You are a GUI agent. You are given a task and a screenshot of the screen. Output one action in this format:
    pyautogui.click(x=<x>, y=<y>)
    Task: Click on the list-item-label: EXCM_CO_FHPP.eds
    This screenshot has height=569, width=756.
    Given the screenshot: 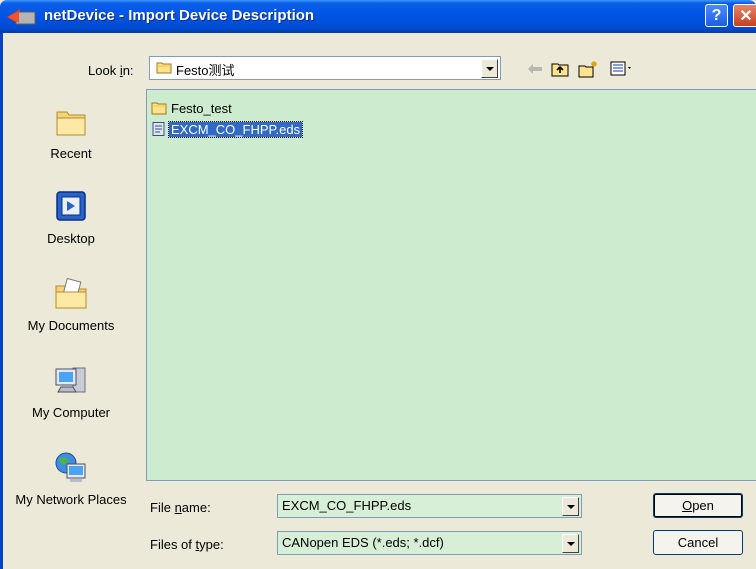 What is the action you would take?
    pyautogui.click(x=235, y=129)
    